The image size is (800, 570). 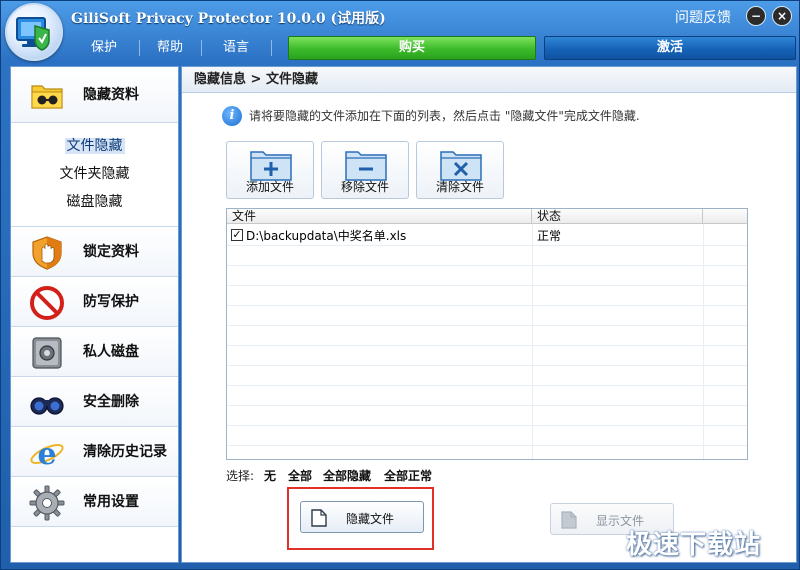 I want to click on sidebar-item-write-protect: 防写保护, so click(x=94, y=302).